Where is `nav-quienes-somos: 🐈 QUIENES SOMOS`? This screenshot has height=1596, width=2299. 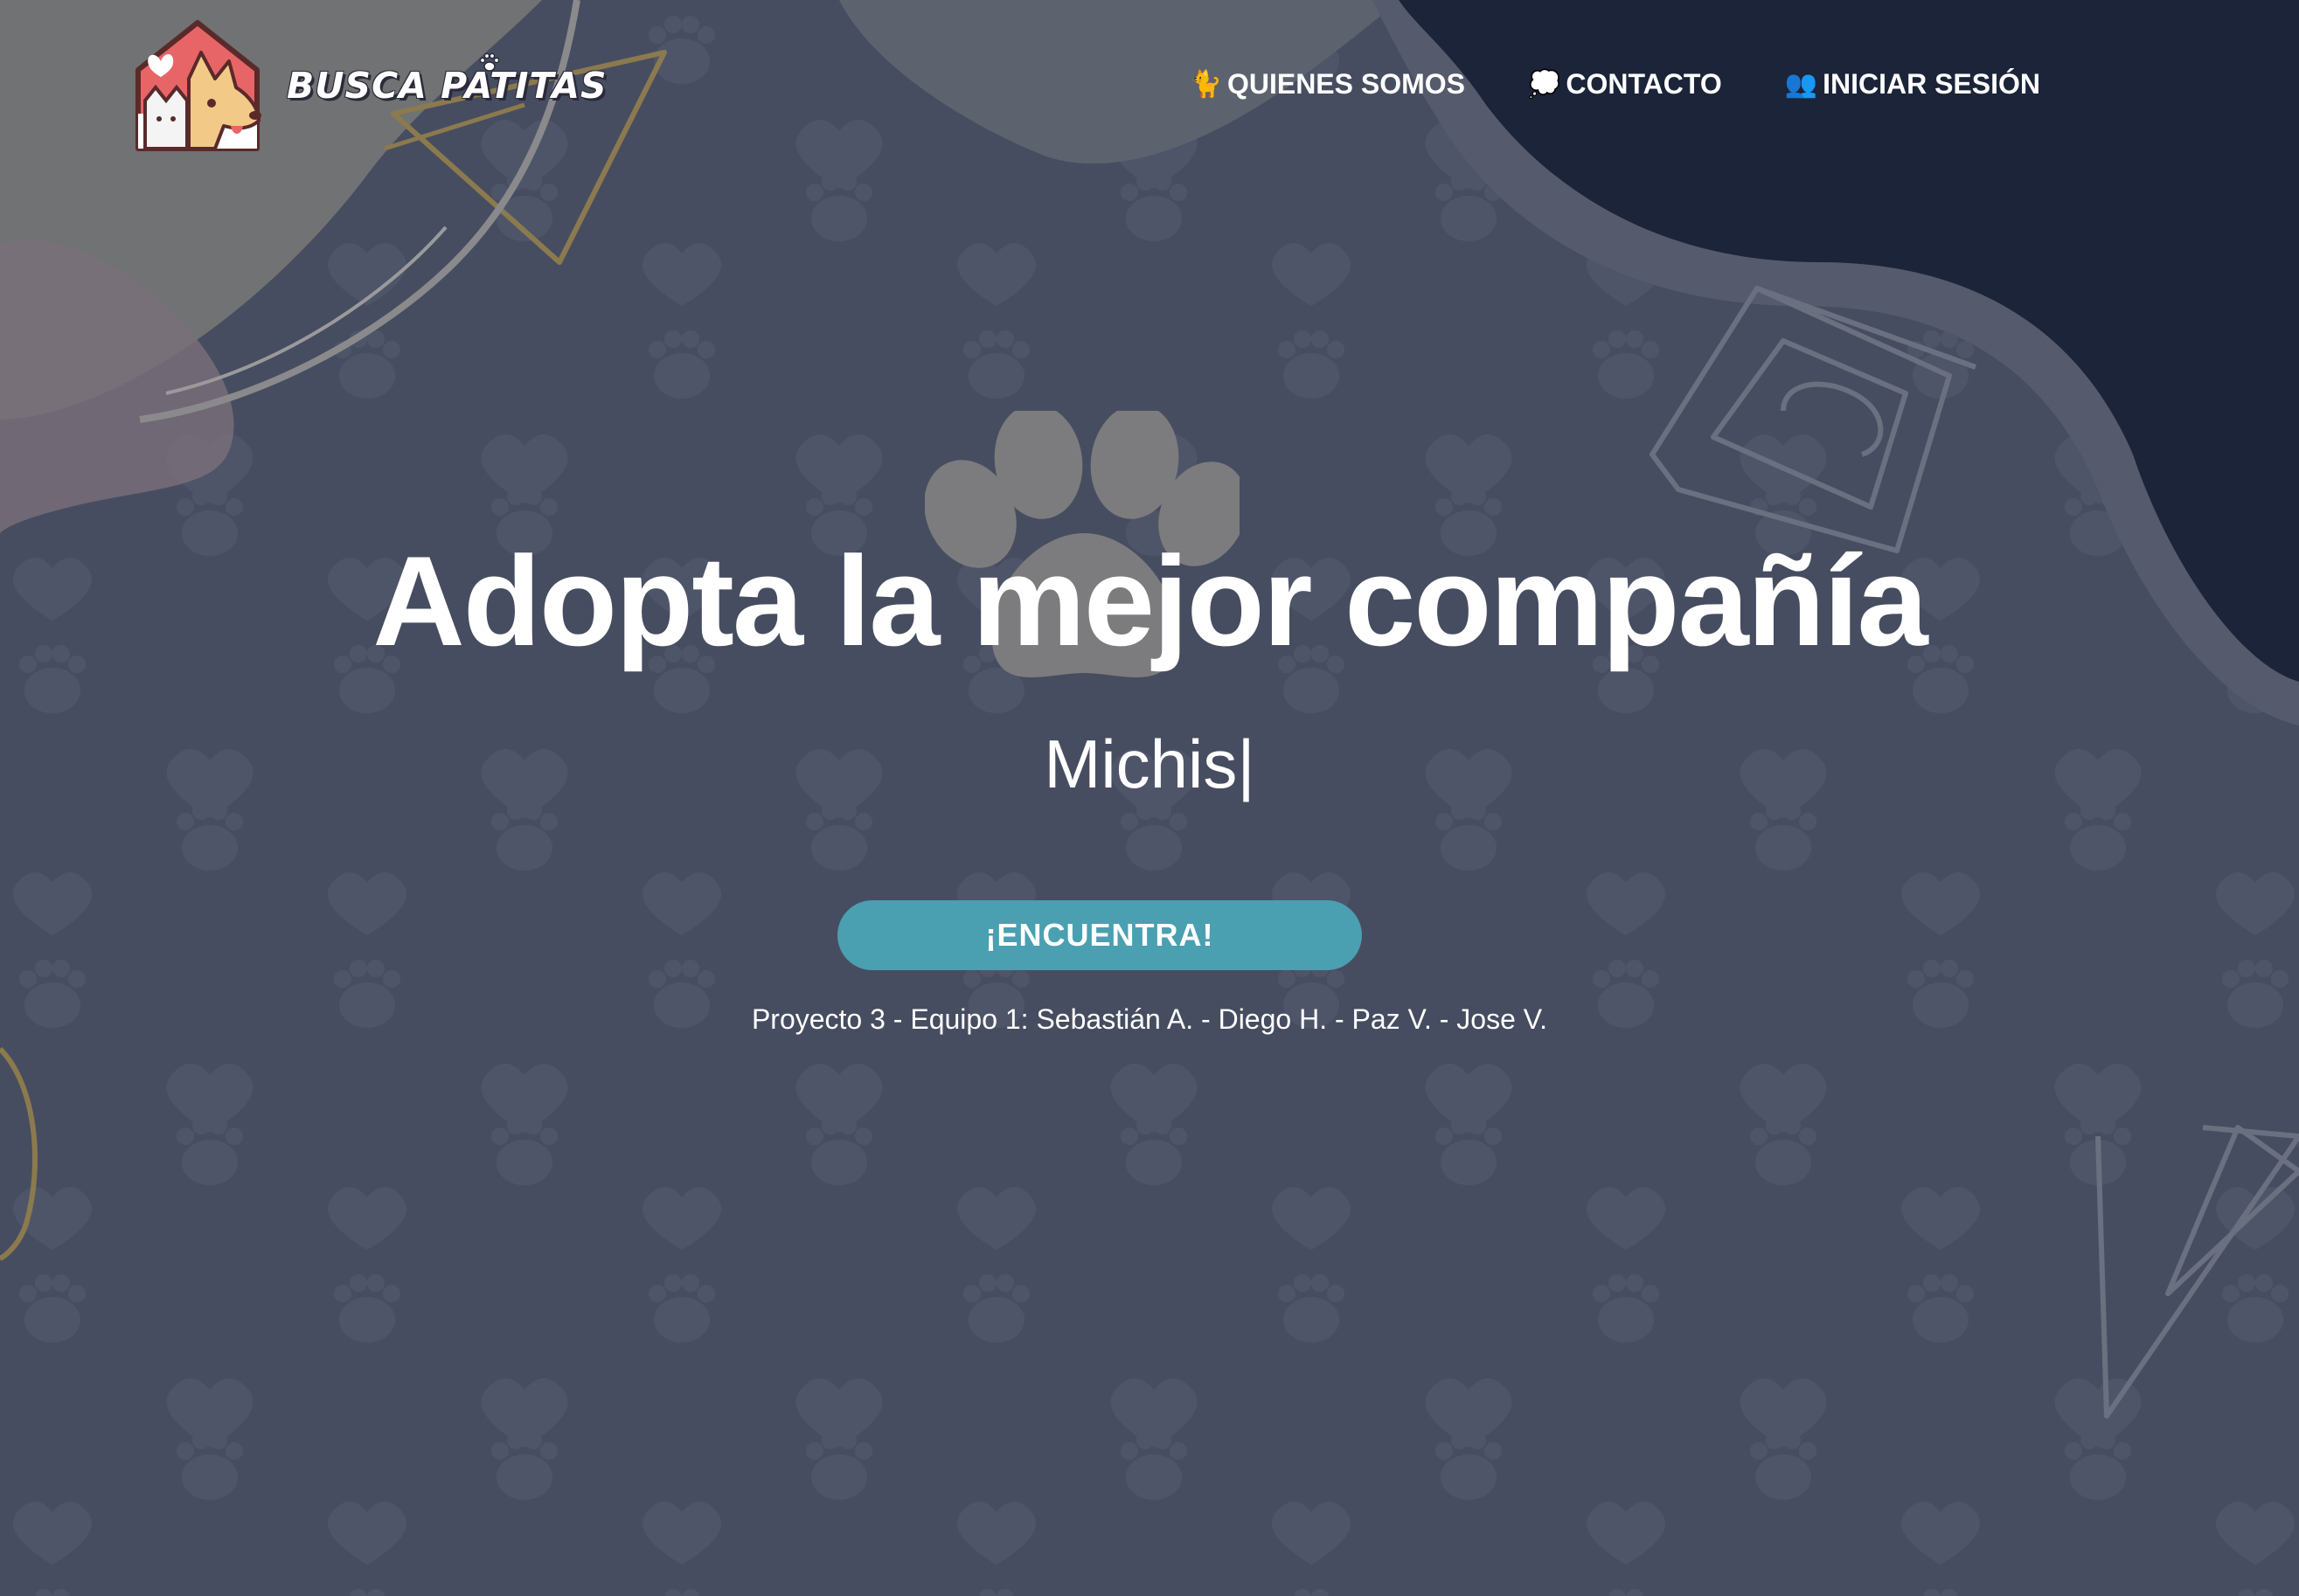
nav-quienes-somos: 🐈 QUIENES SOMOS is located at coordinates (1327, 84).